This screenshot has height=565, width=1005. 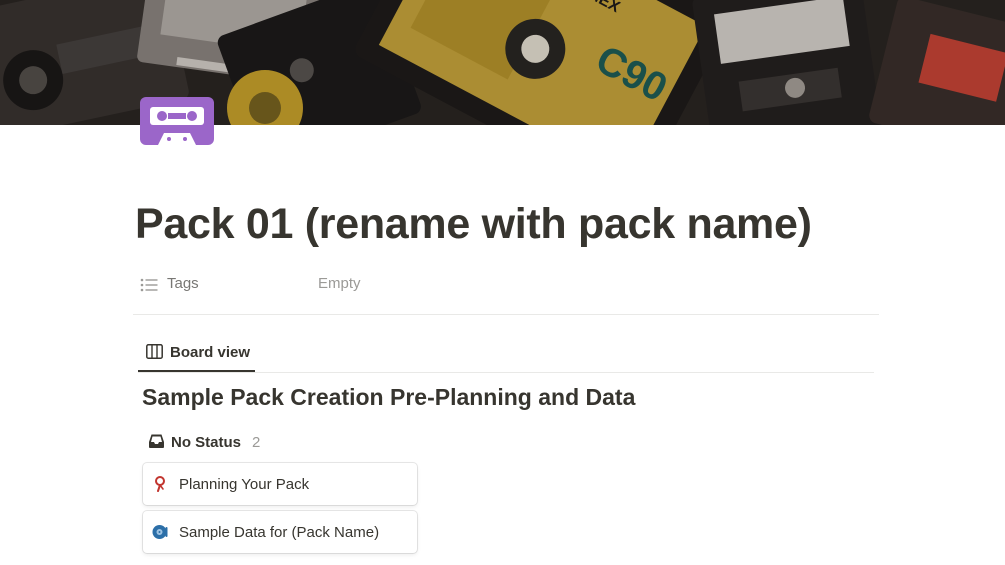 What do you see at coordinates (247, 443) in the screenshot?
I see `group-header-no-status: No Status 2` at bounding box center [247, 443].